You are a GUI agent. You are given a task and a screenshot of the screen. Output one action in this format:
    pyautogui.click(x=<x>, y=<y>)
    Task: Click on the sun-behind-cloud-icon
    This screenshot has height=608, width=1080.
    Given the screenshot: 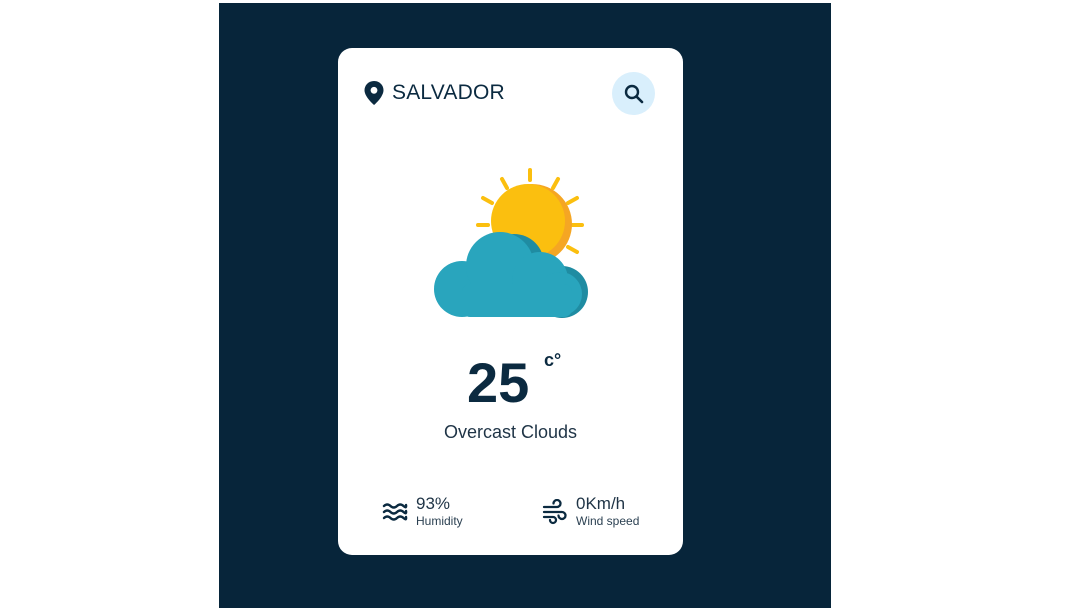 What is the action you would take?
    pyautogui.click(x=511, y=243)
    